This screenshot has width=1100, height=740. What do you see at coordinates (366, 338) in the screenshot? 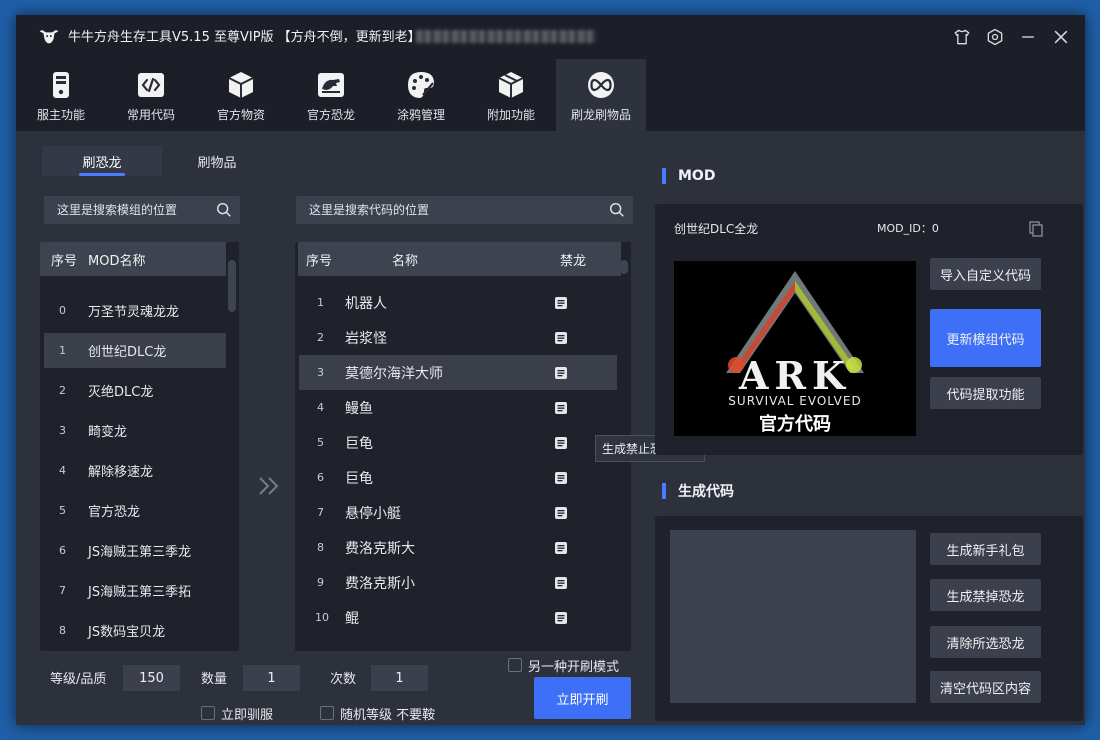
I see `row-name: 岩浆怪` at bounding box center [366, 338].